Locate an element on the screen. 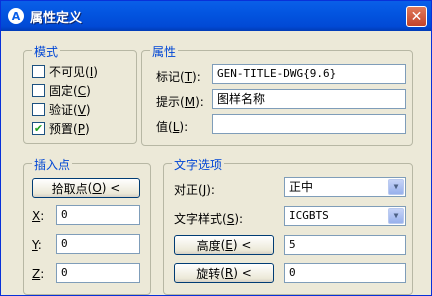 The height and width of the screenshot is (296, 432). justify-value: 正中 is located at coordinates (301, 187).